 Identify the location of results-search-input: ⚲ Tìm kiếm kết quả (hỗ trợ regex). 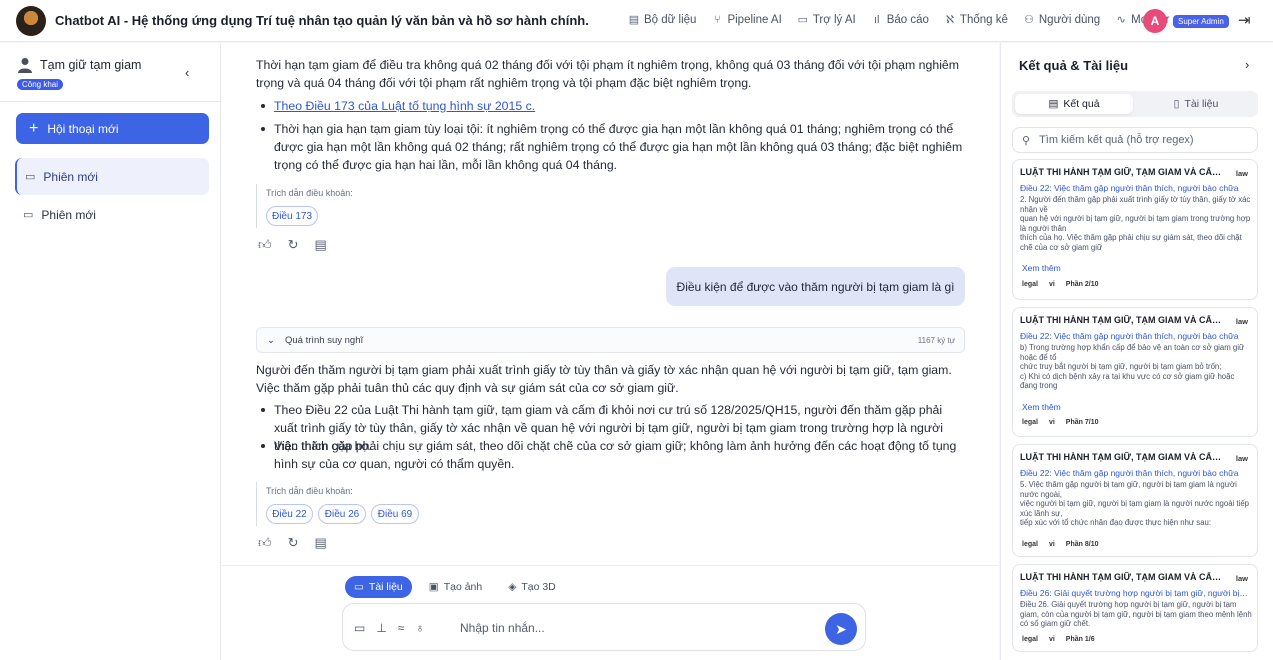
(1135, 140).